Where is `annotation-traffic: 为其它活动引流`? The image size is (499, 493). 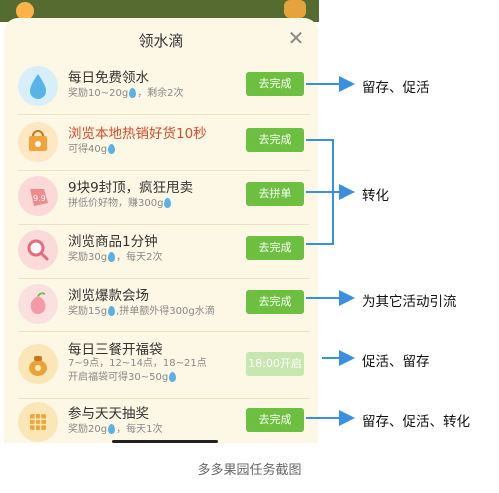
annotation-traffic: 为其它活动引流 is located at coordinates (409, 302).